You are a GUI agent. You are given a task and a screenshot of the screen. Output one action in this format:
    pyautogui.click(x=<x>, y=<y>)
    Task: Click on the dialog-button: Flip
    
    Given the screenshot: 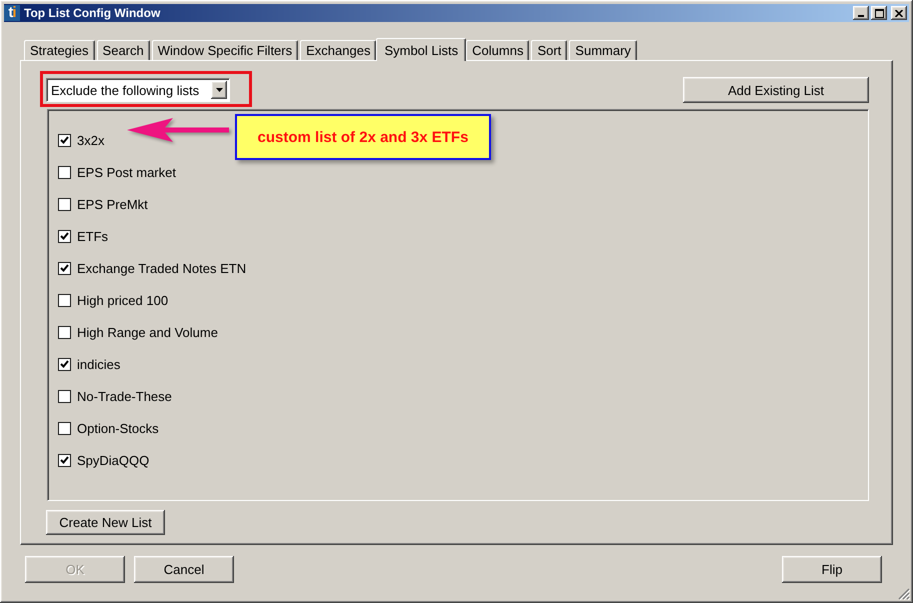 What is the action you would take?
    pyautogui.click(x=832, y=569)
    